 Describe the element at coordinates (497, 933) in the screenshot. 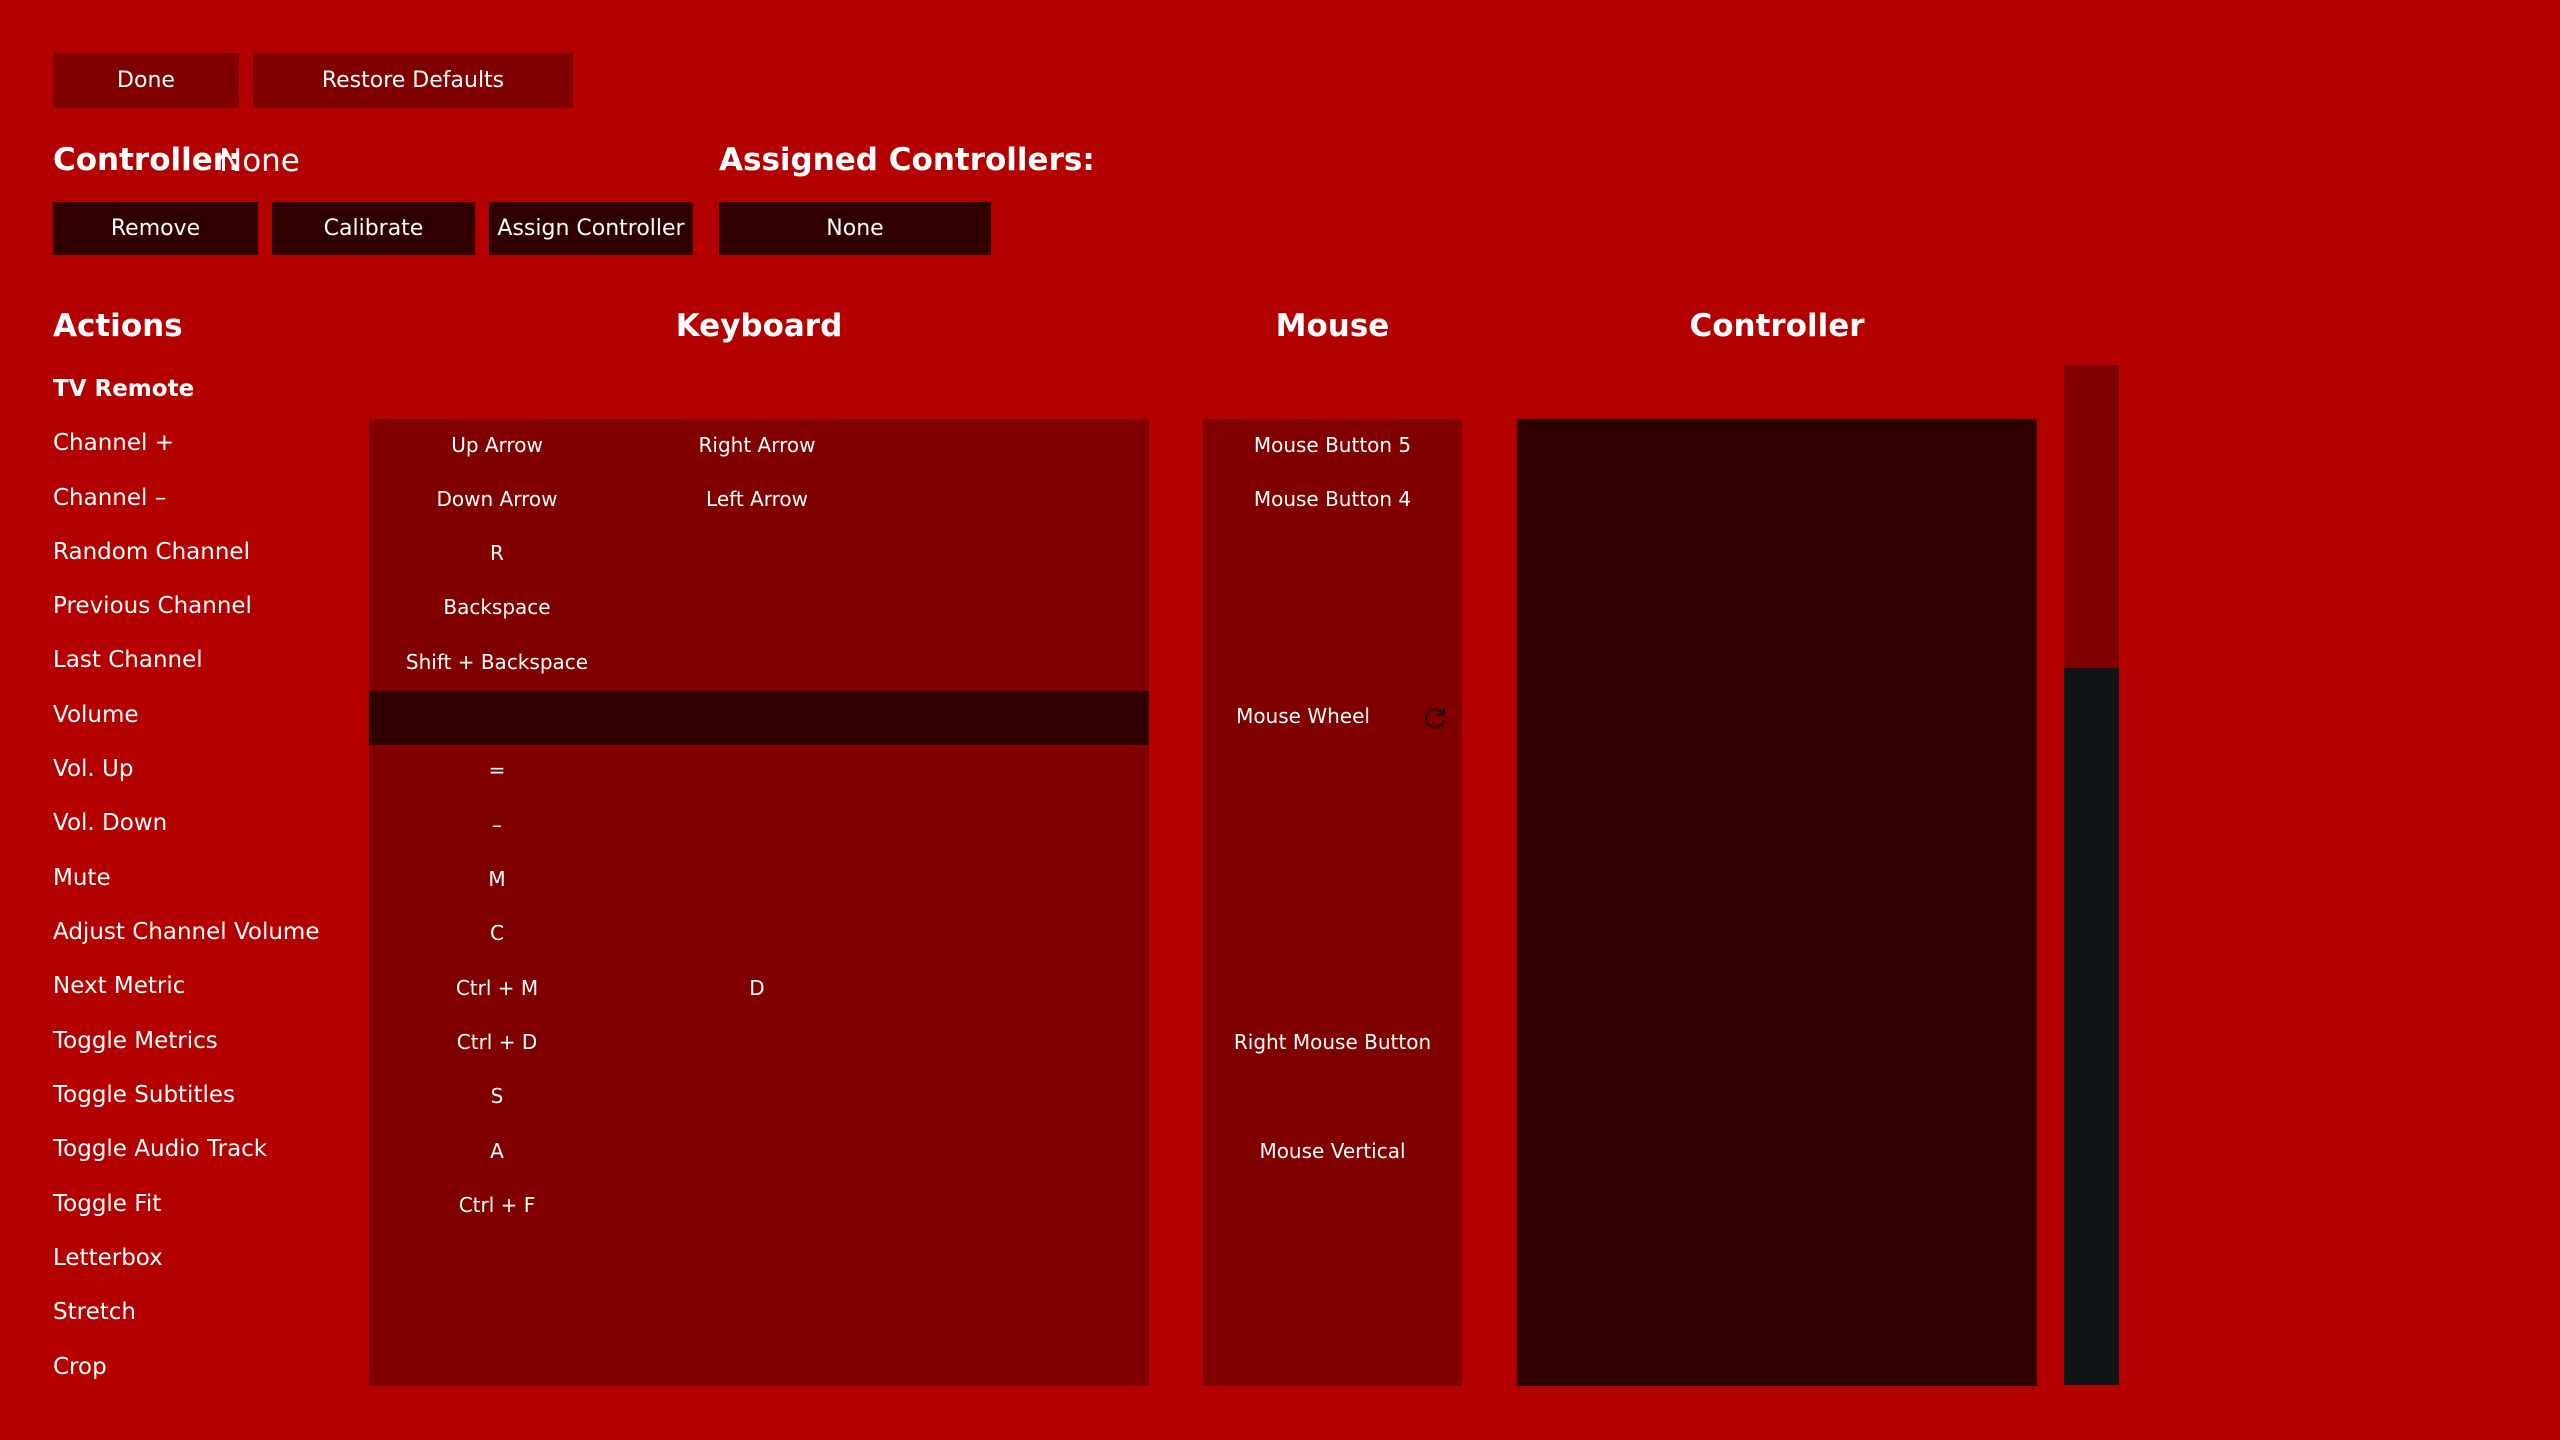

I see `keyboard-binding-primary: C` at that location.